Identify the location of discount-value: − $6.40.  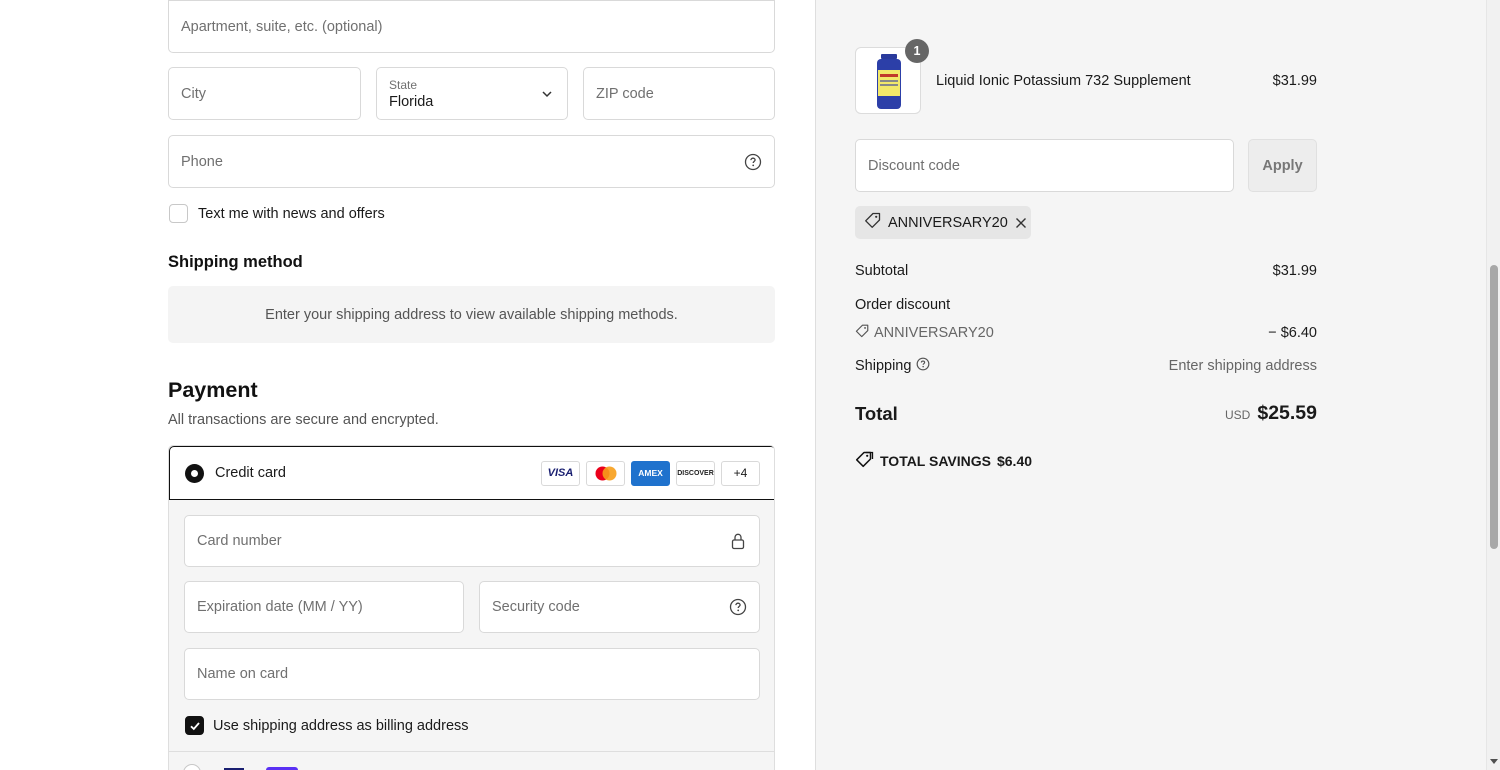
(1292, 333).